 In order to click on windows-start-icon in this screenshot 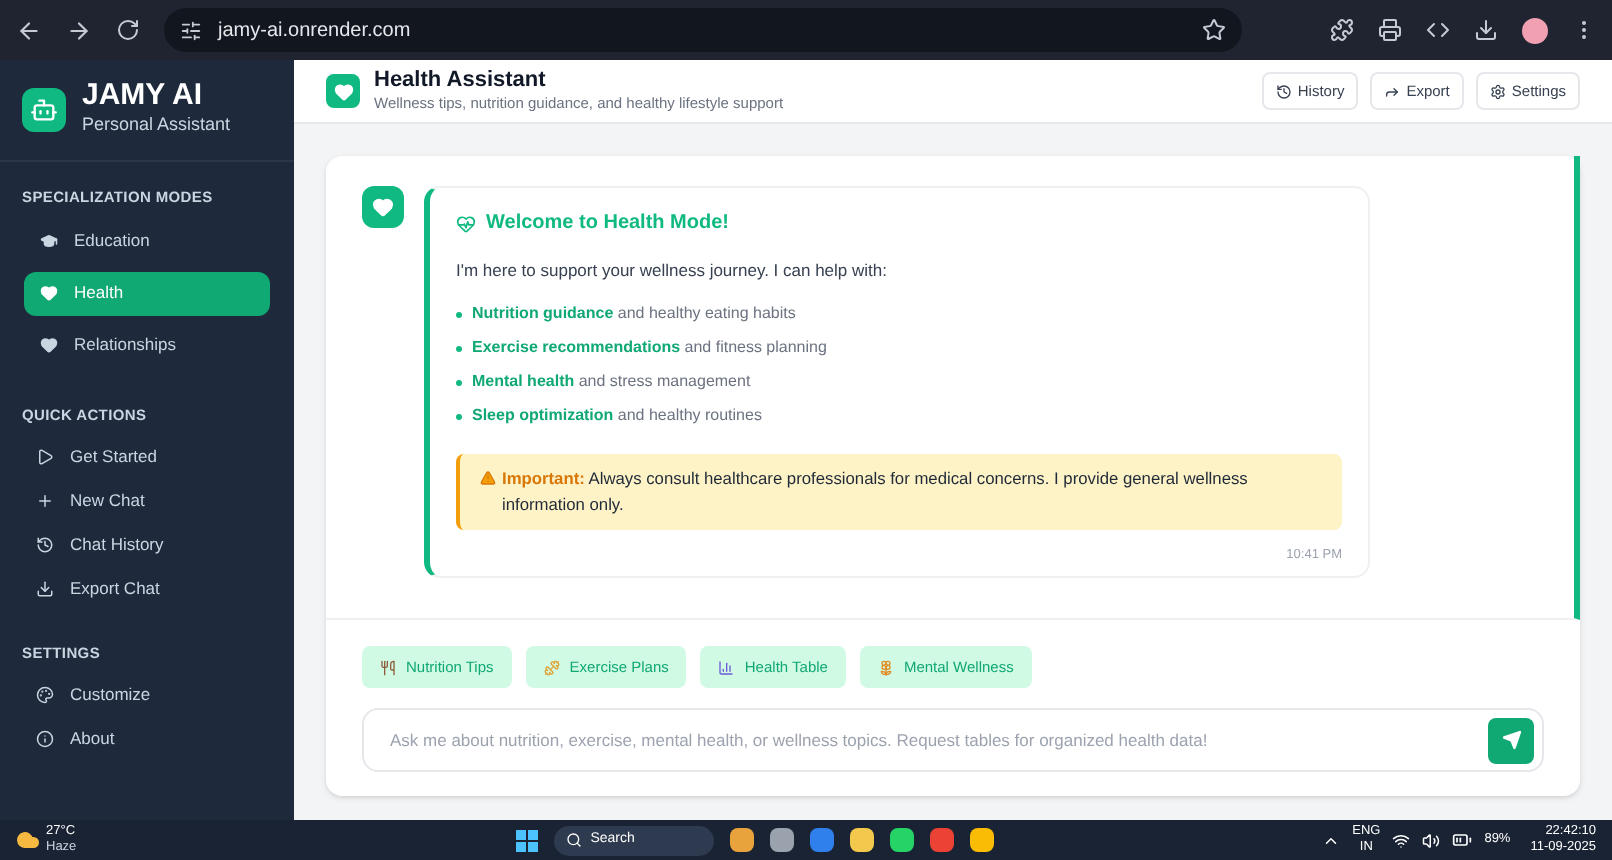, I will do `click(527, 840)`.